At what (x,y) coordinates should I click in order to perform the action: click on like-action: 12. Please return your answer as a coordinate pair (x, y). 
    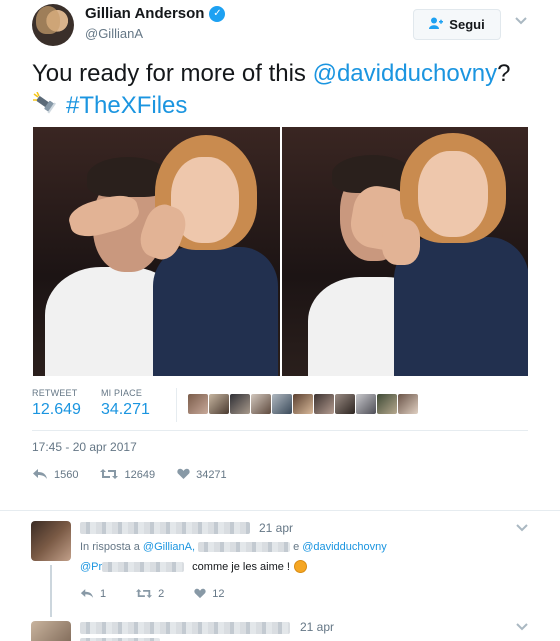
    Looking at the image, I should click on (209, 594).